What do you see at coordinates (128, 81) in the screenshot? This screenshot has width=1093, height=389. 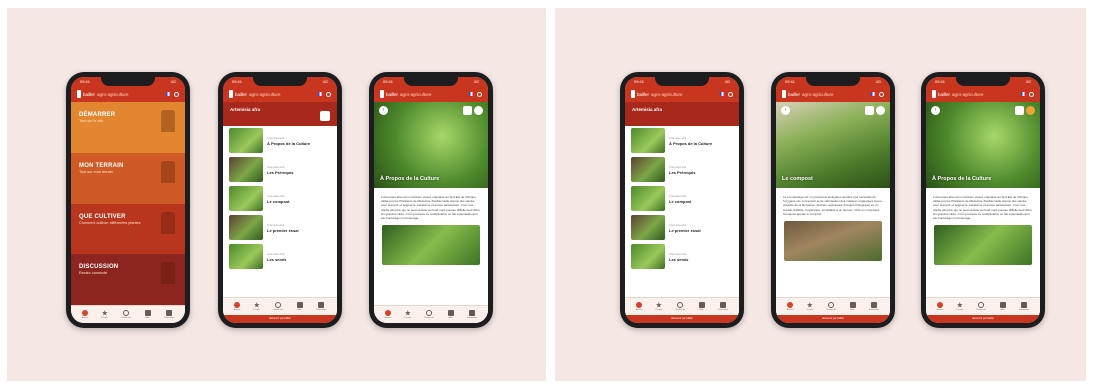 I see `notch` at bounding box center [128, 81].